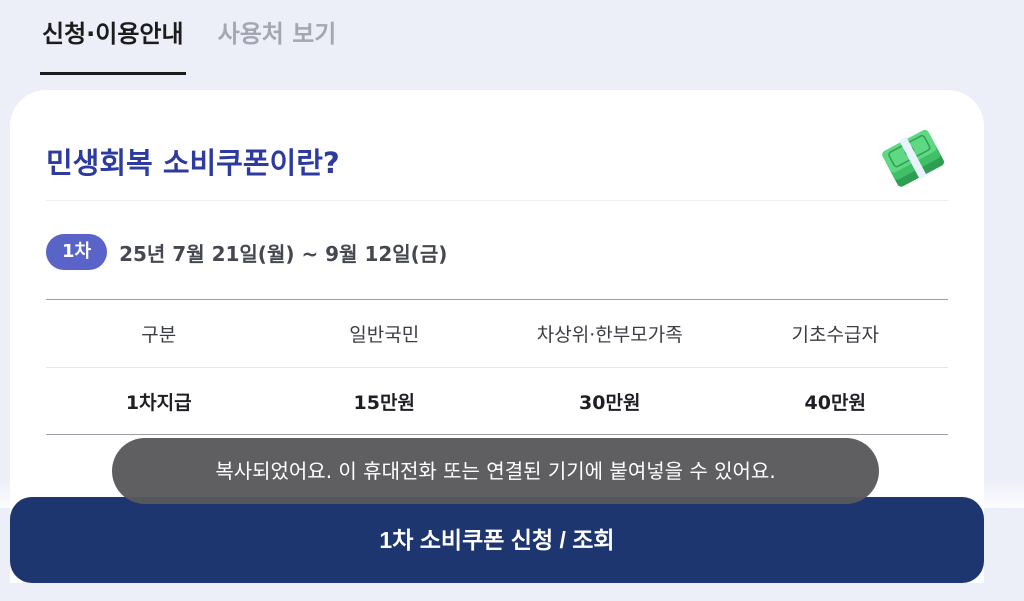  Describe the element at coordinates (189, 44) in the screenshot. I see `tab-bar: 신청·이용안내 사용처 보기` at that location.